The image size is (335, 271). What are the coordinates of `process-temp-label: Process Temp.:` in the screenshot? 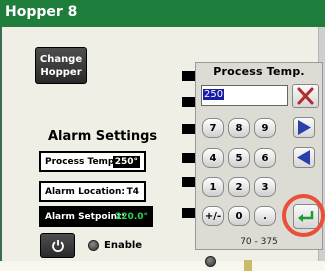 It's located at (83, 162).